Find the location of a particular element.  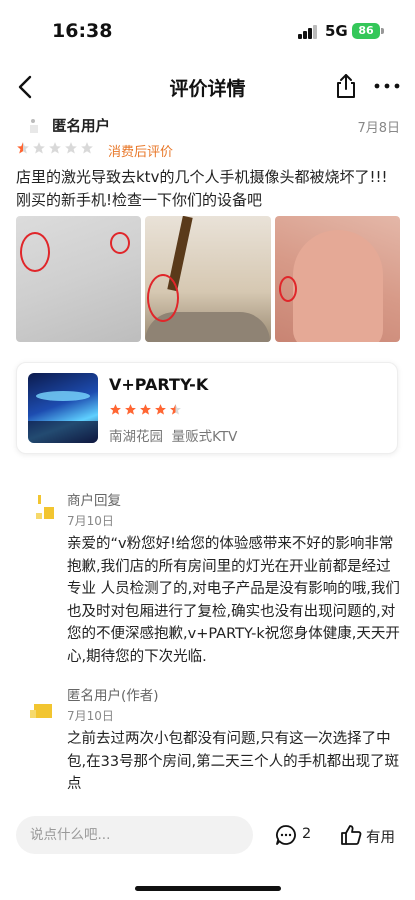

consume-tag: 消费后评价 is located at coordinates (141, 152).